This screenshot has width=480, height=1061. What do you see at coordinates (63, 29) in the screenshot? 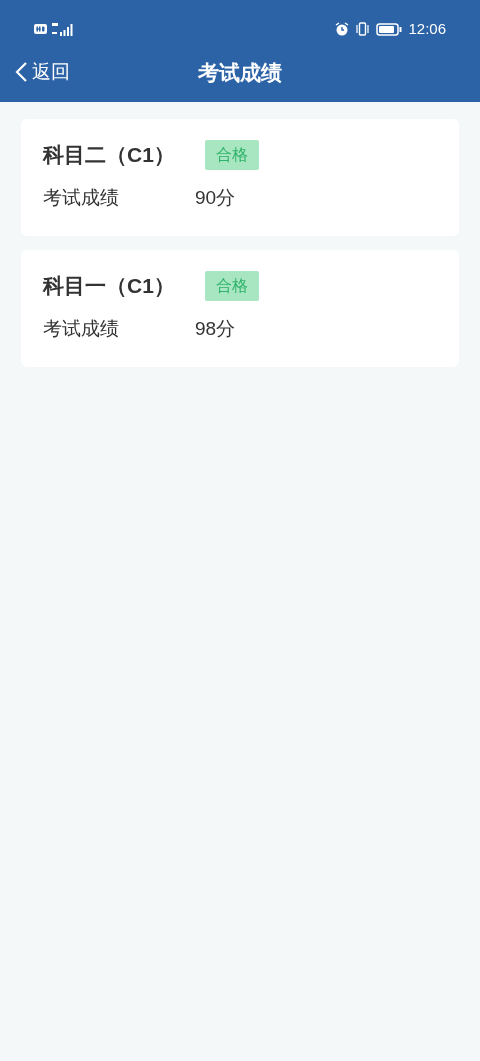
I see `signal-icon` at bounding box center [63, 29].